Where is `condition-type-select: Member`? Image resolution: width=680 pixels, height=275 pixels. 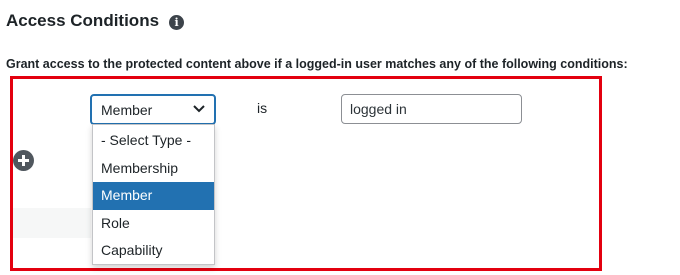 condition-type-select: Member is located at coordinates (153, 109).